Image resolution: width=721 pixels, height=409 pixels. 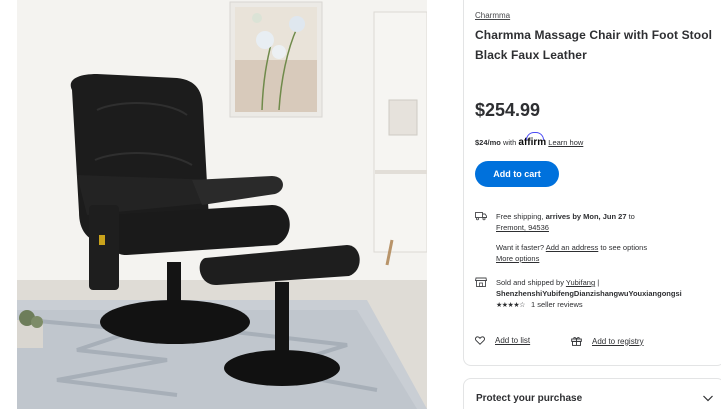 What do you see at coordinates (522, 227) in the screenshot?
I see `shipping-location-link: Fremont, 94536` at bounding box center [522, 227].